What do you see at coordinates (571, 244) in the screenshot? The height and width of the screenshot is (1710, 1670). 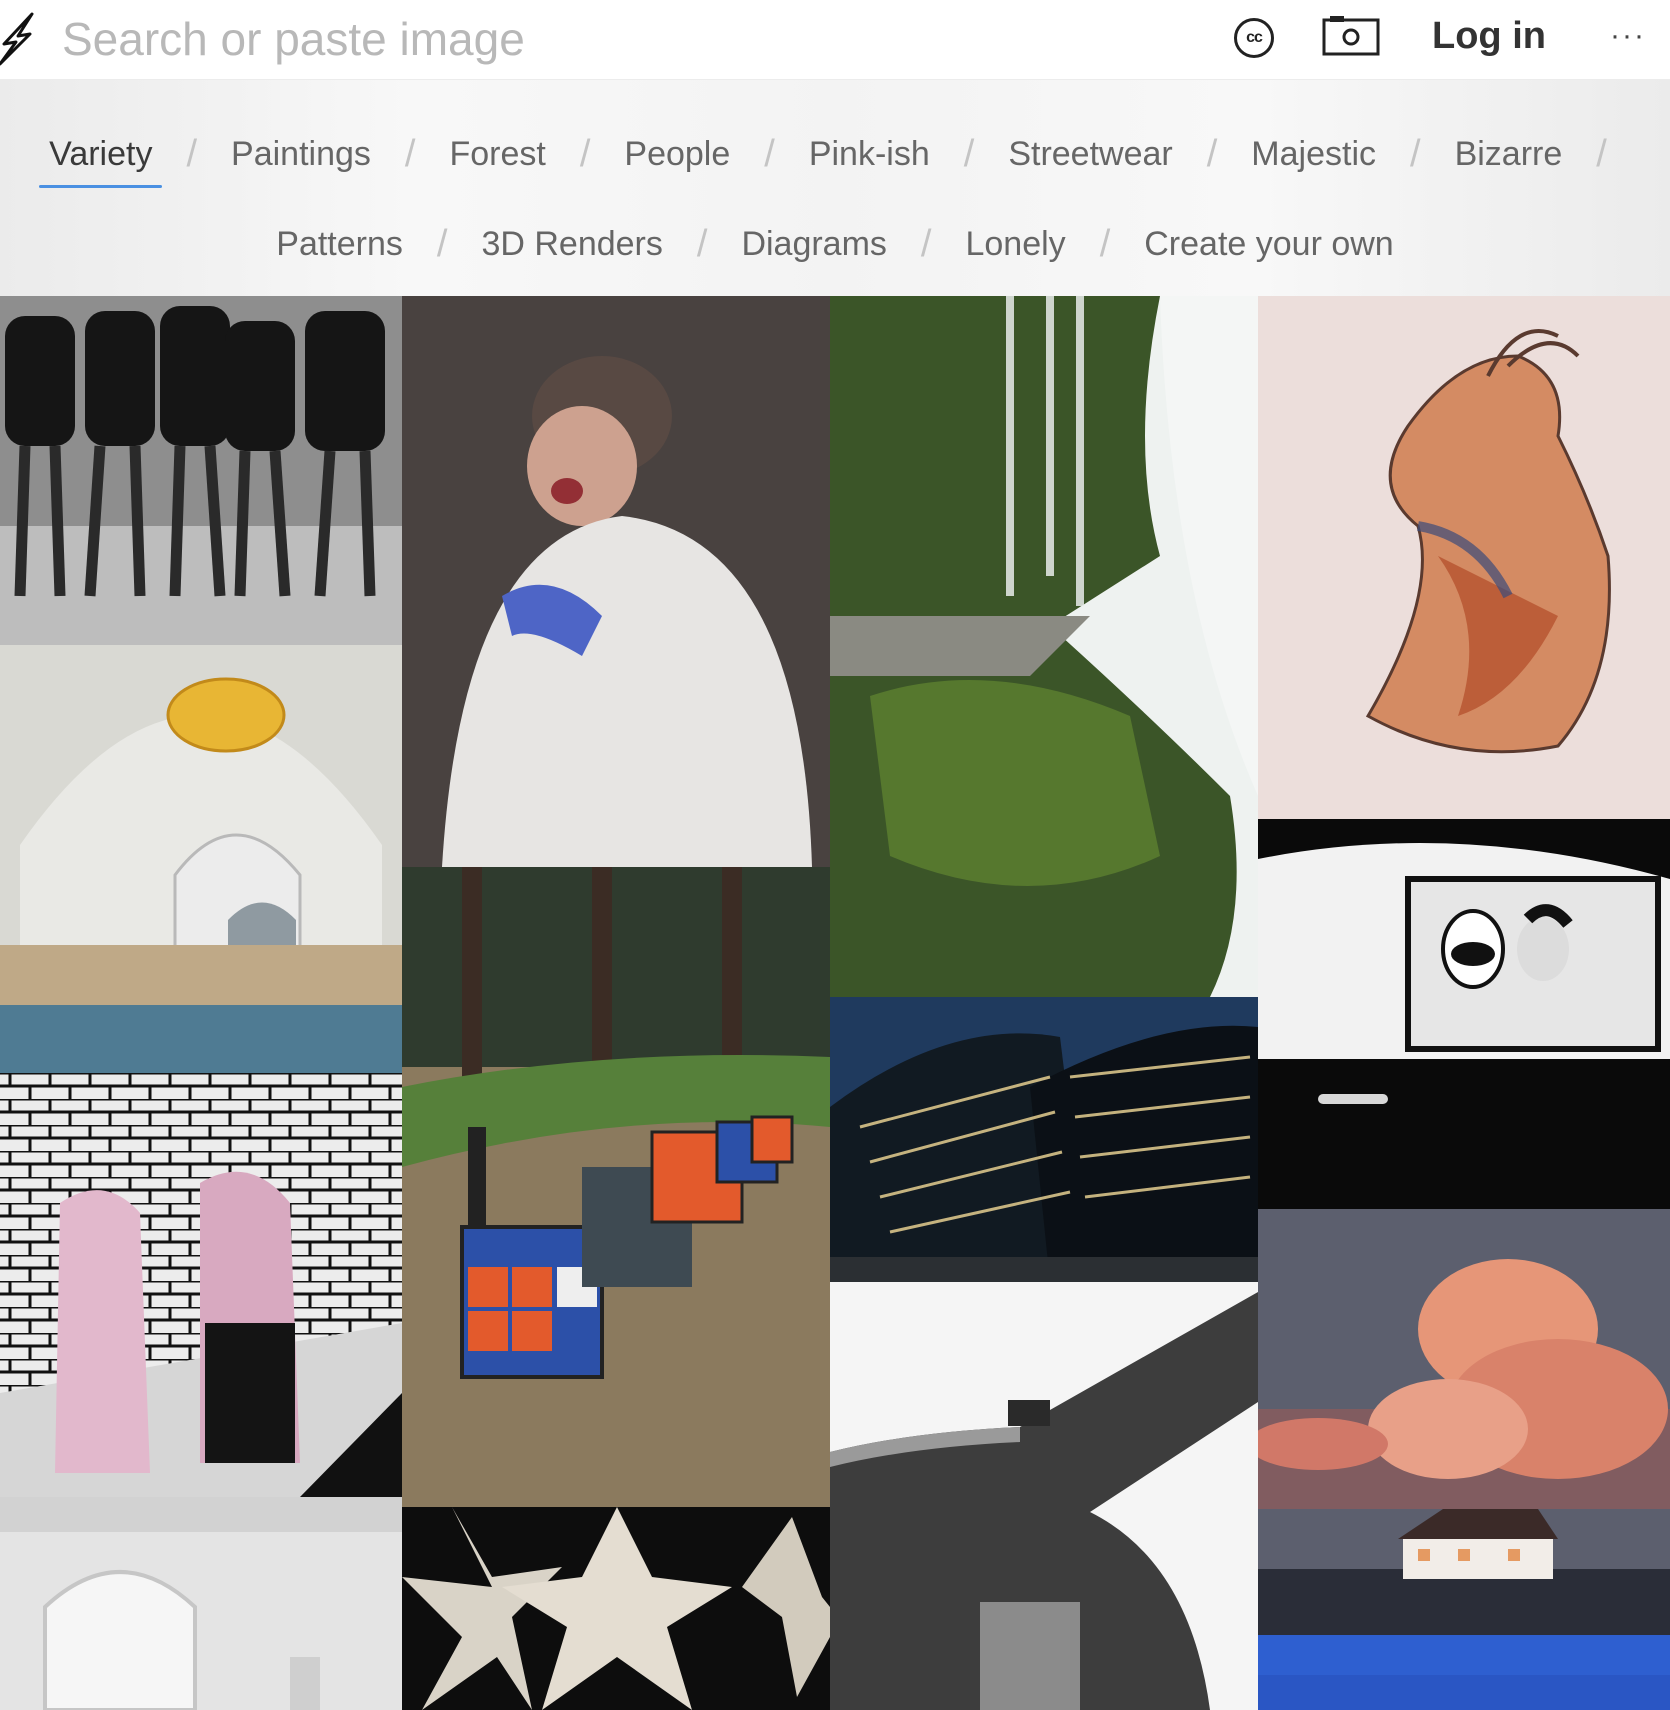 I see `category-tab-3d-renders: 3D Renders` at bounding box center [571, 244].